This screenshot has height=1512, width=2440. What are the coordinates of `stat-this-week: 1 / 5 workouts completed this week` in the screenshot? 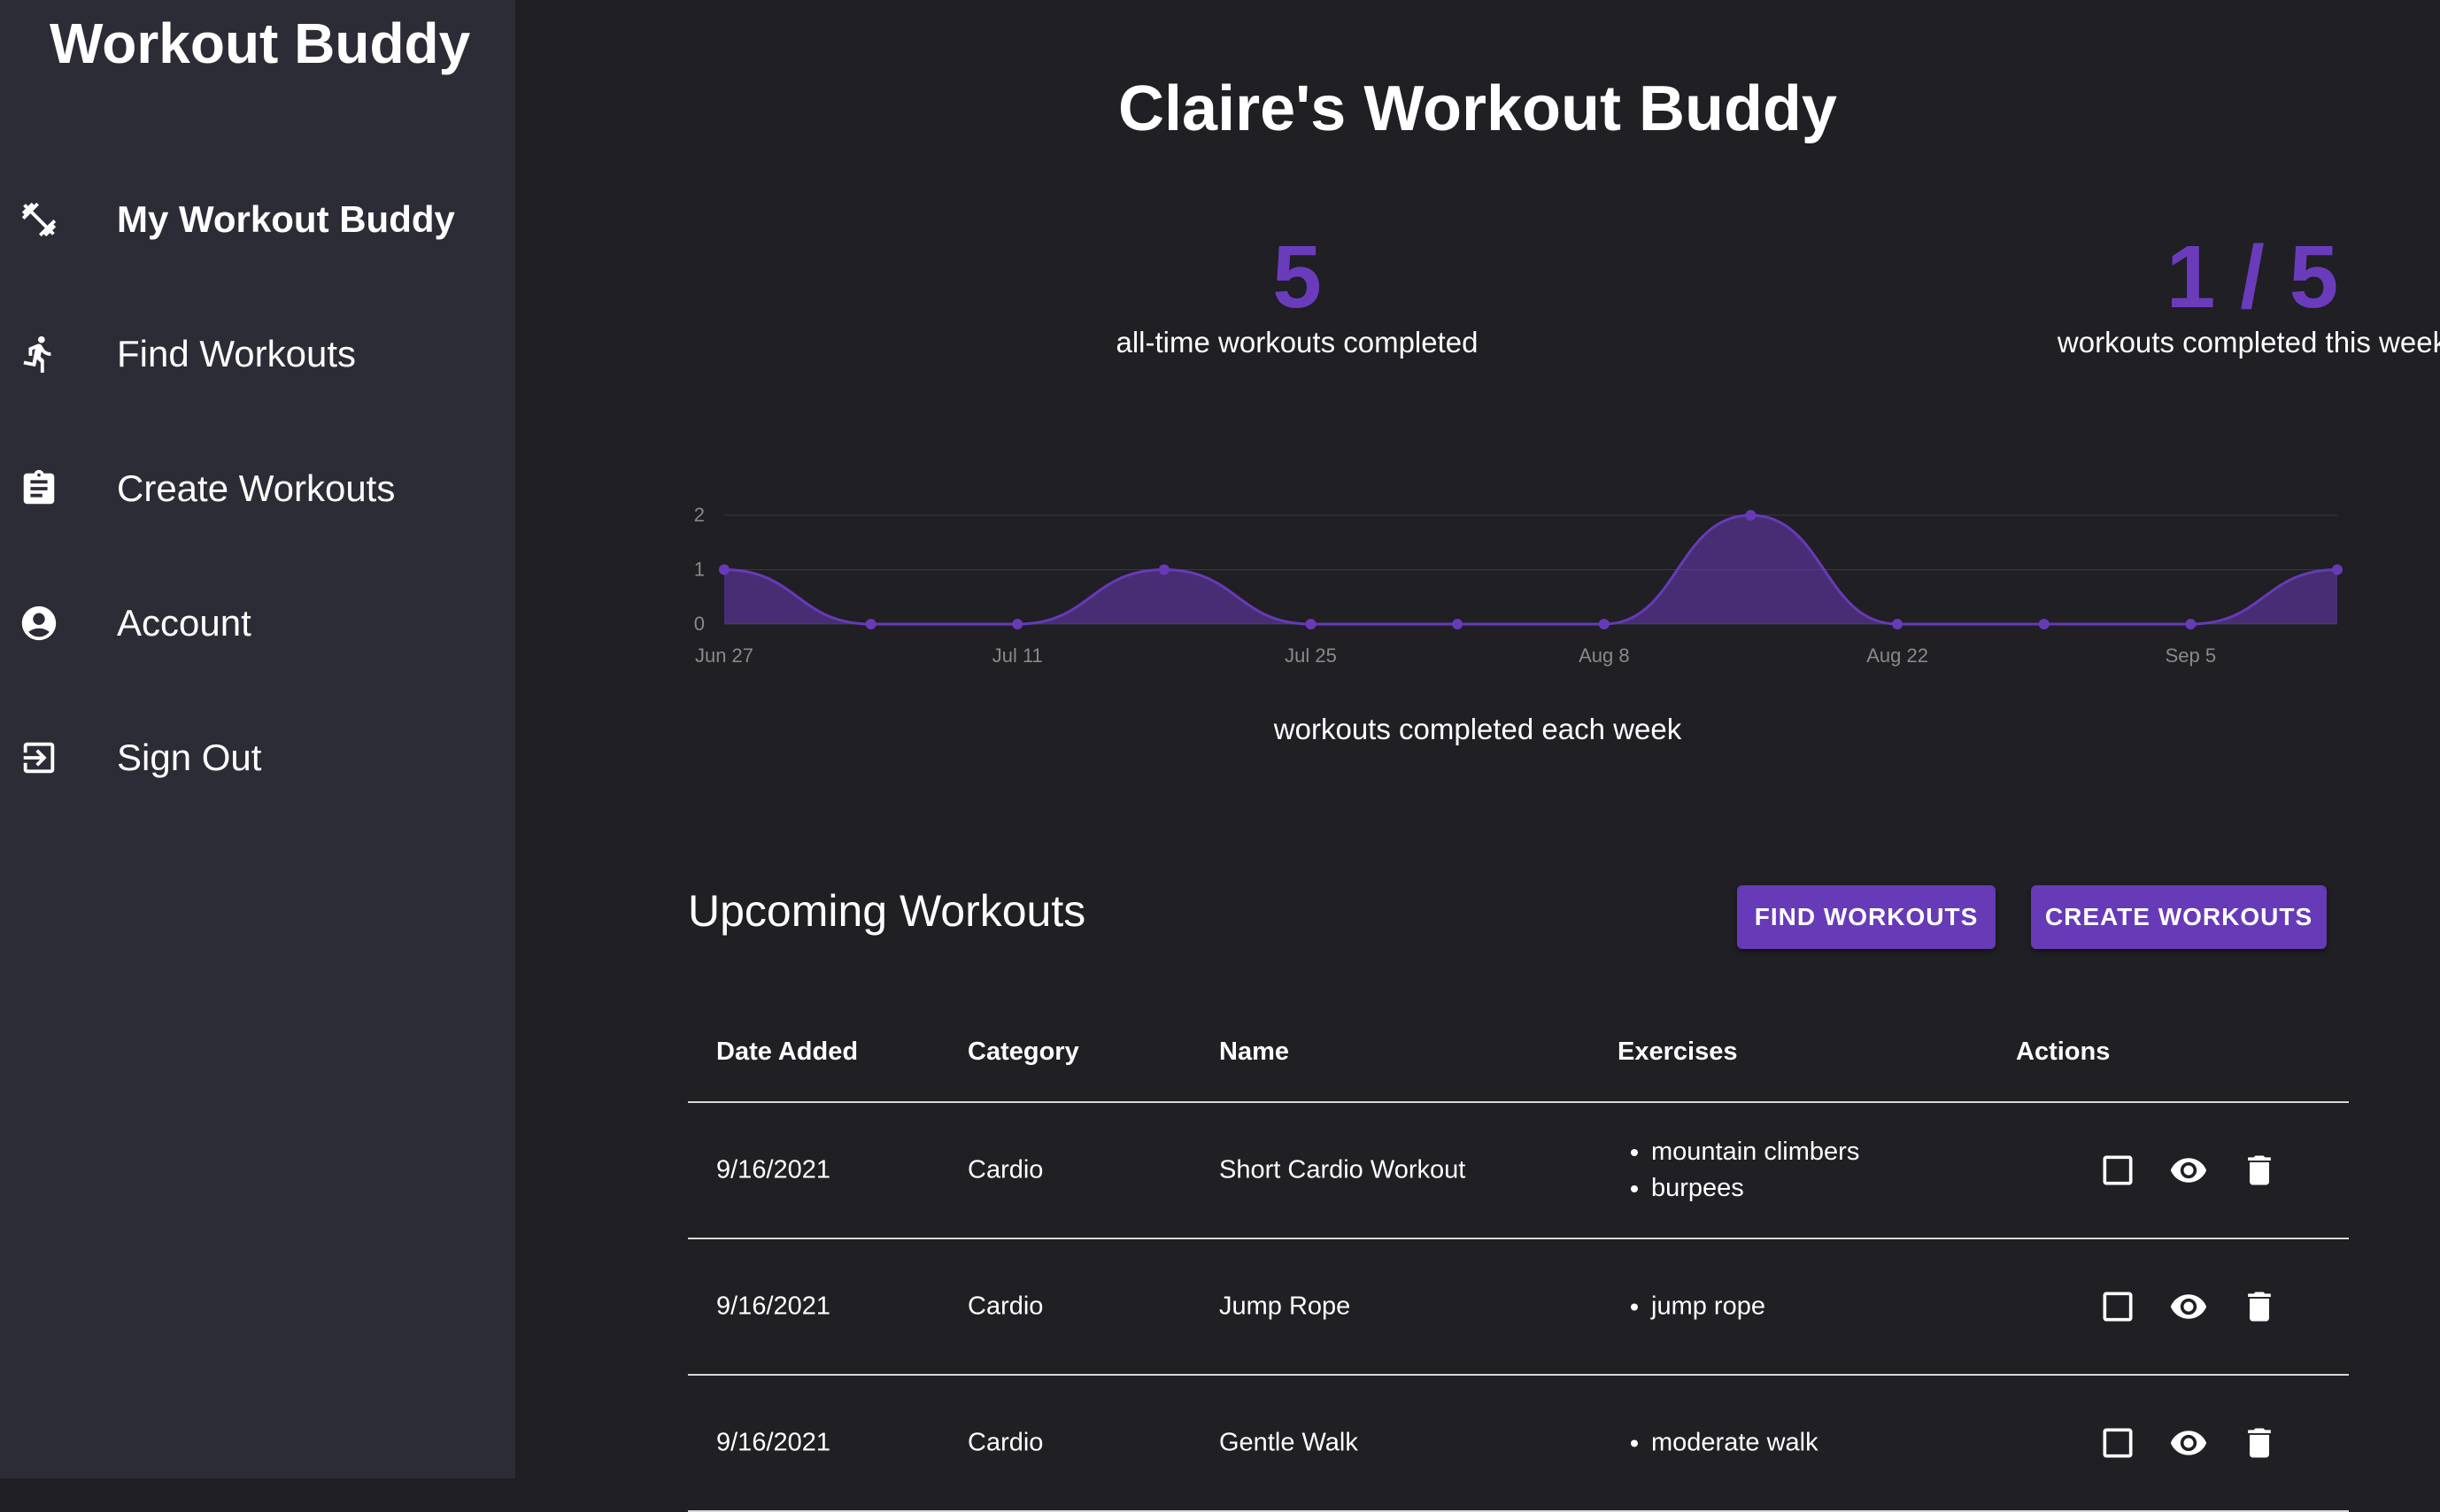 It's located at (2191, 293).